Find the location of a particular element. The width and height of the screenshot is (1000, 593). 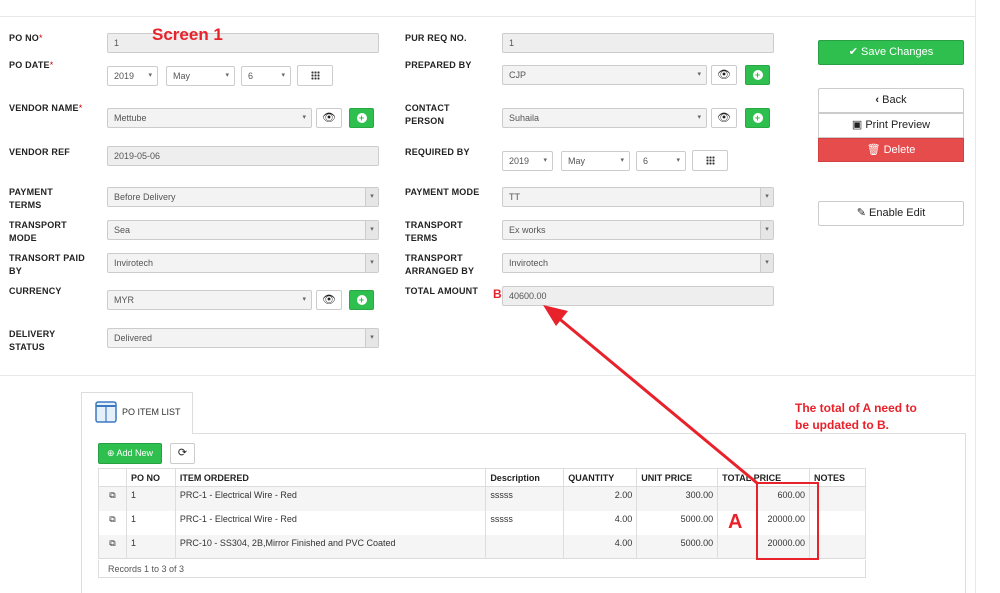

contact-view-button: 👁 is located at coordinates (724, 118).